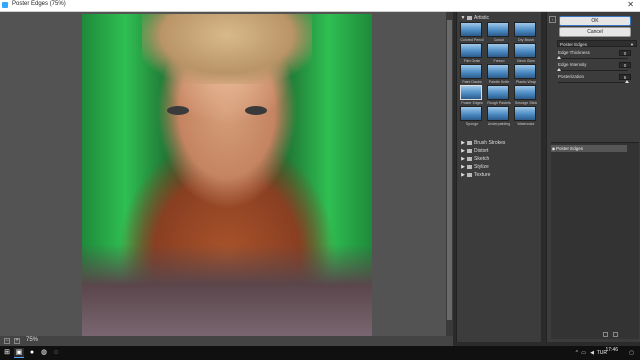  Describe the element at coordinates (472, 40) in the screenshot. I see `filter-label: Colored Pencil` at that location.